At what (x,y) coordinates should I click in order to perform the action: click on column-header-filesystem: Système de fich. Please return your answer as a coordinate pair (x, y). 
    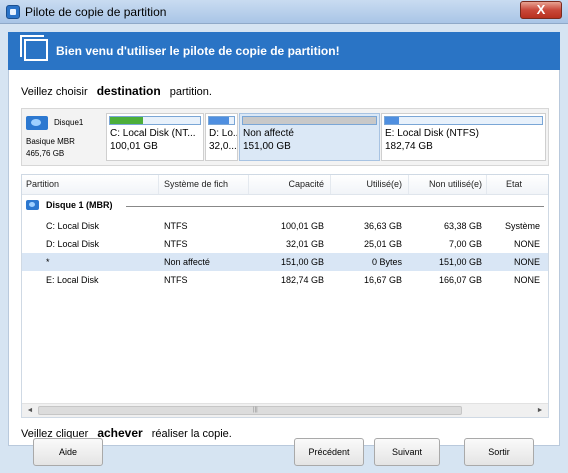
    Looking at the image, I should click on (196, 184).